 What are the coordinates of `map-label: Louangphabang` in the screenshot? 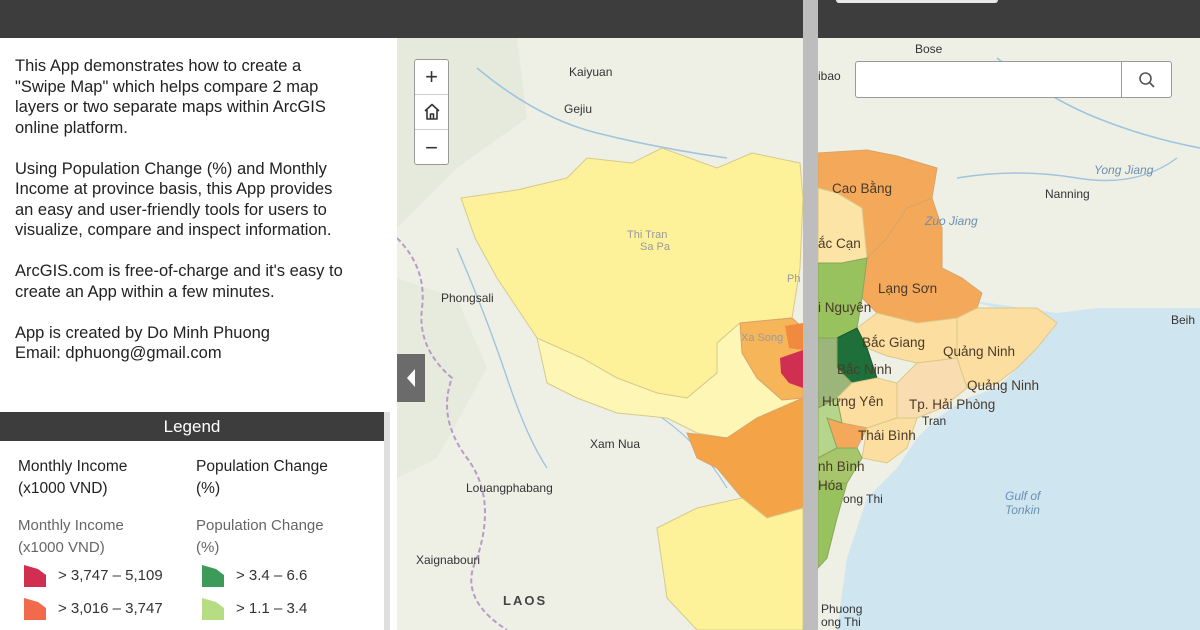 It's located at (509, 488).